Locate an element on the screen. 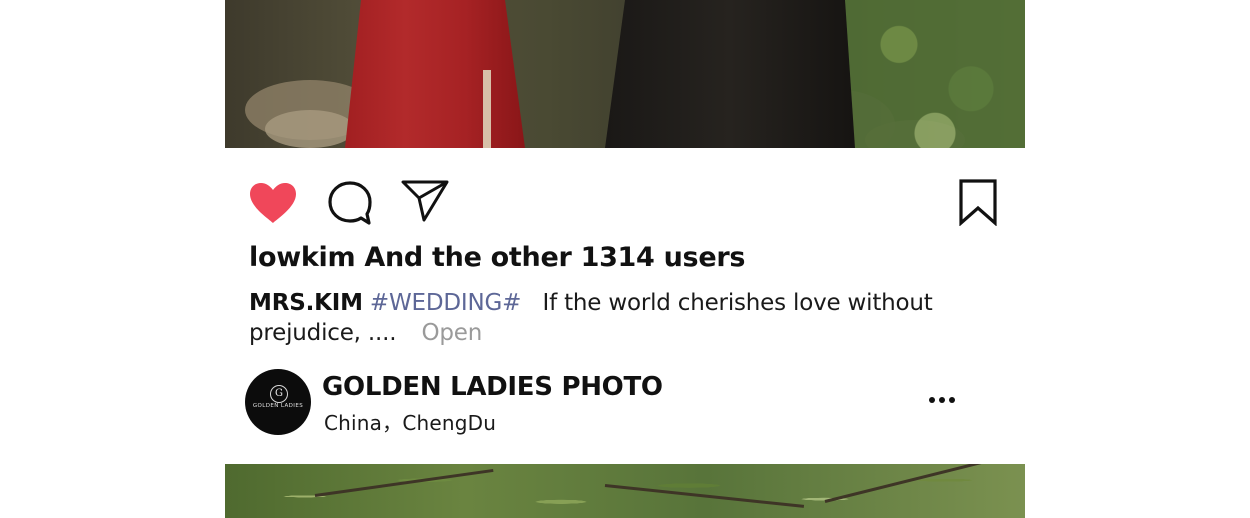 The width and height of the screenshot is (1250, 518). caption-open-link: Open is located at coordinates (451, 333).